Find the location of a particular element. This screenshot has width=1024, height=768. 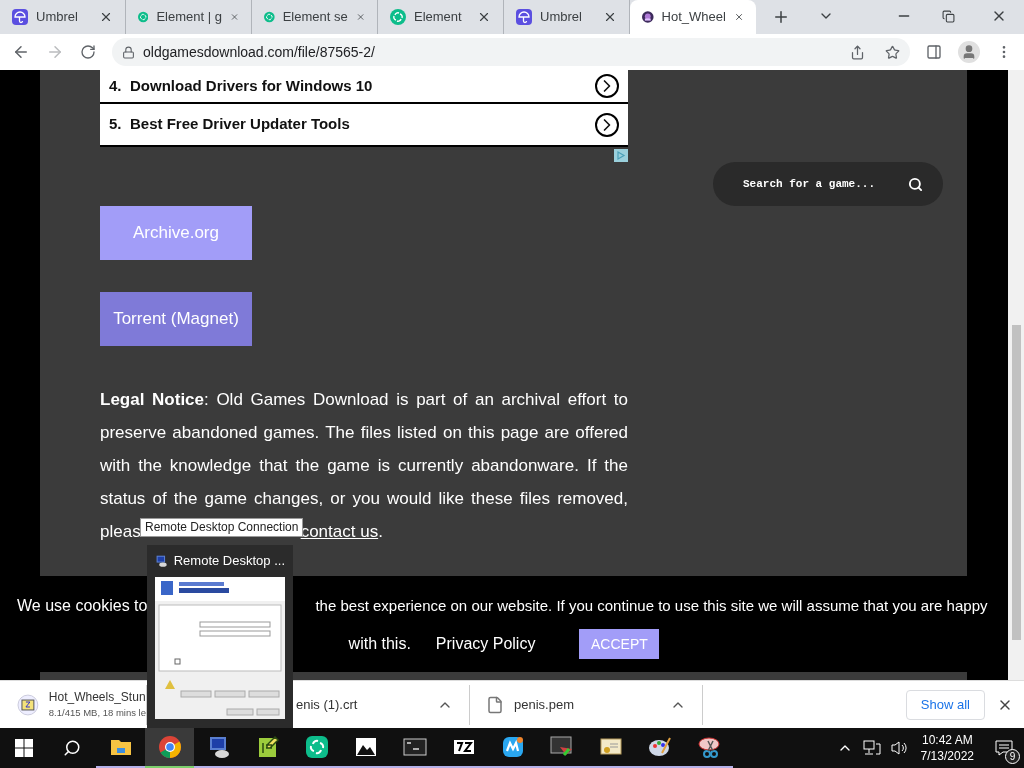

app-icon is located at coordinates (512, 747).